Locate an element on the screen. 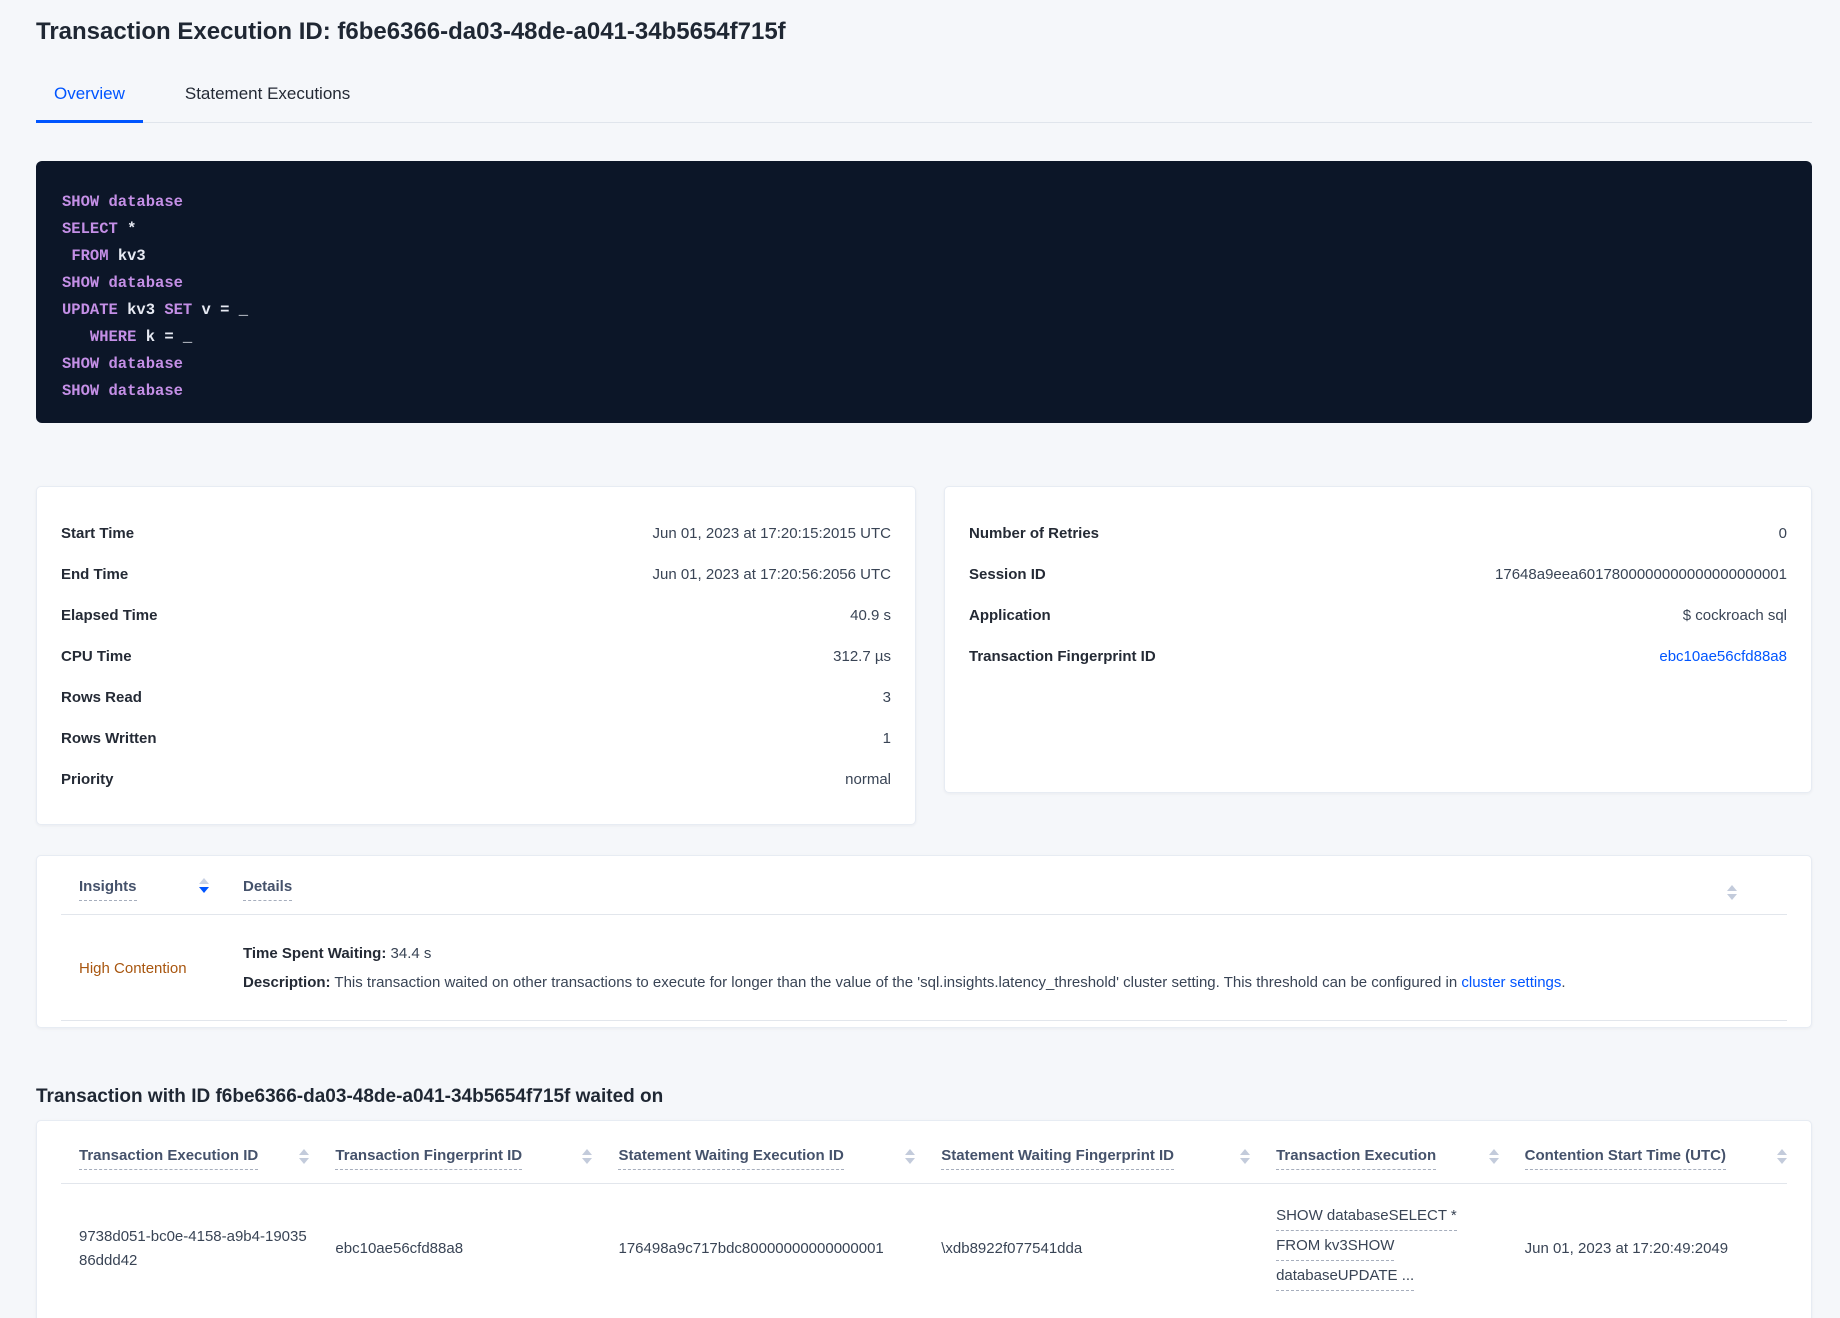 The height and width of the screenshot is (1318, 1840). kv-label: Priority is located at coordinates (87, 779).